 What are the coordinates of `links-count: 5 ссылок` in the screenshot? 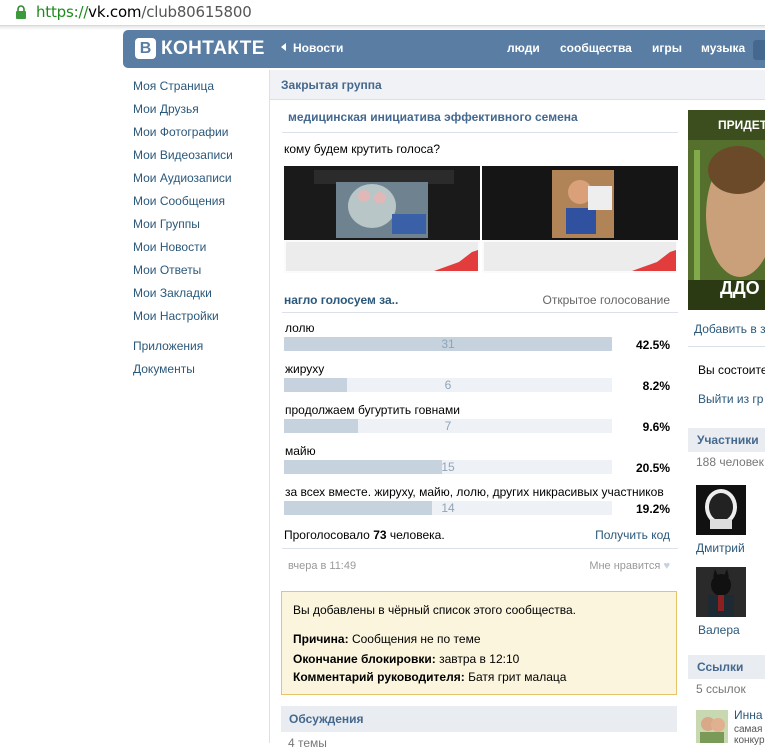 It's located at (721, 689).